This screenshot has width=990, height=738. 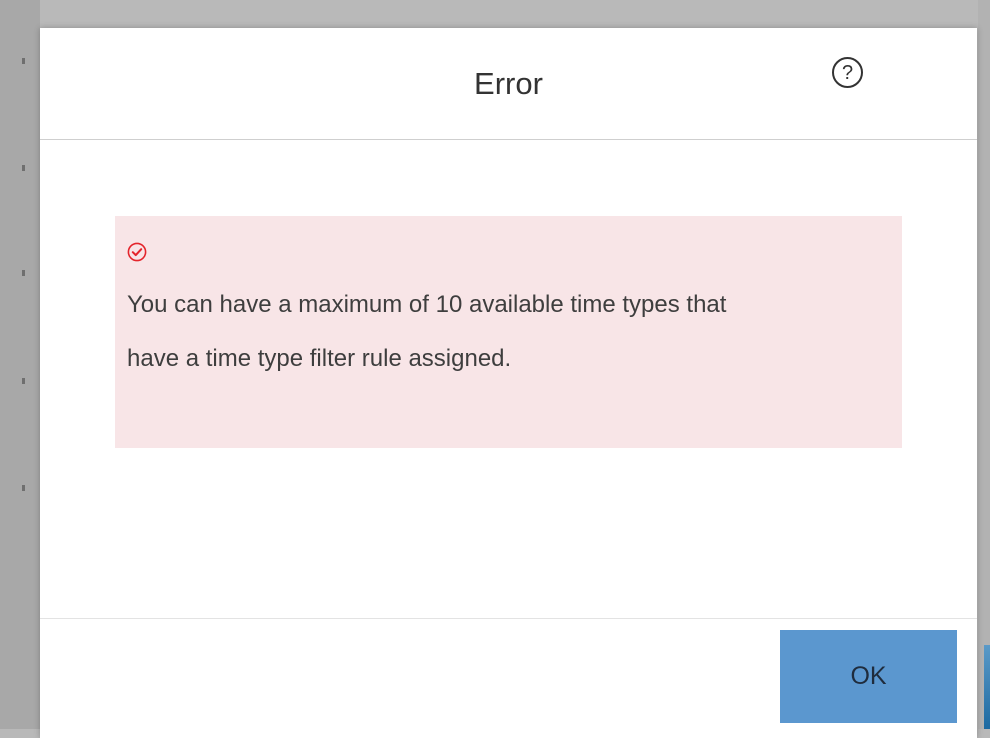 What do you see at coordinates (984, 364) in the screenshot?
I see `page-backdrop-right` at bounding box center [984, 364].